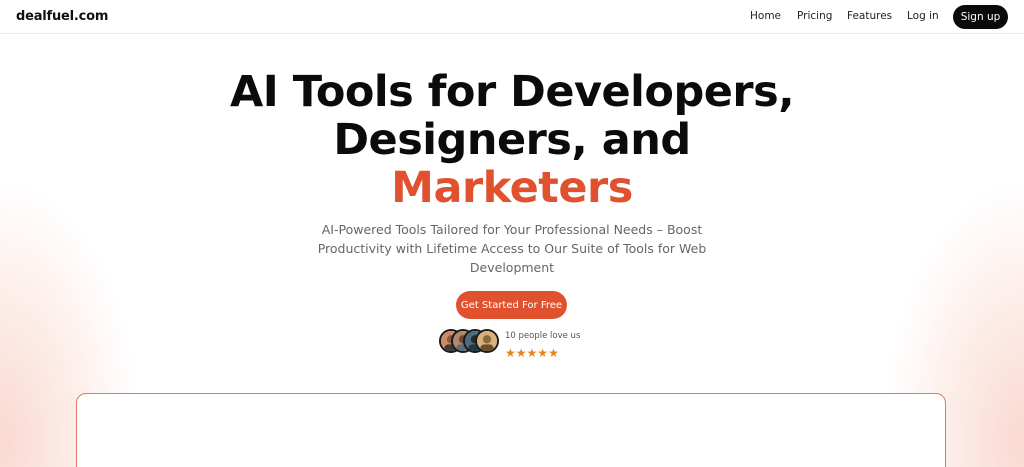 The height and width of the screenshot is (467, 1024). I want to click on nav-link-login: Log in, so click(923, 16).